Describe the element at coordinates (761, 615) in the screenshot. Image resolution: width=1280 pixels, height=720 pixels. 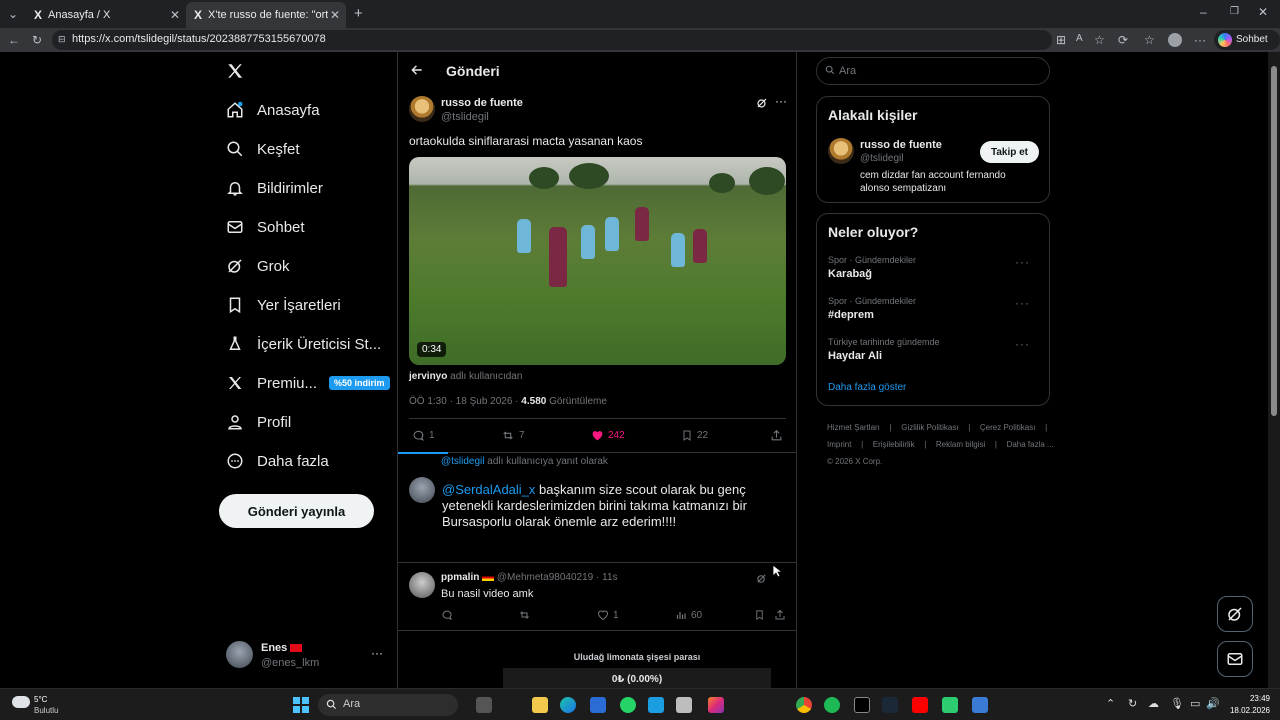
I see `reply-bookmark-button` at that location.